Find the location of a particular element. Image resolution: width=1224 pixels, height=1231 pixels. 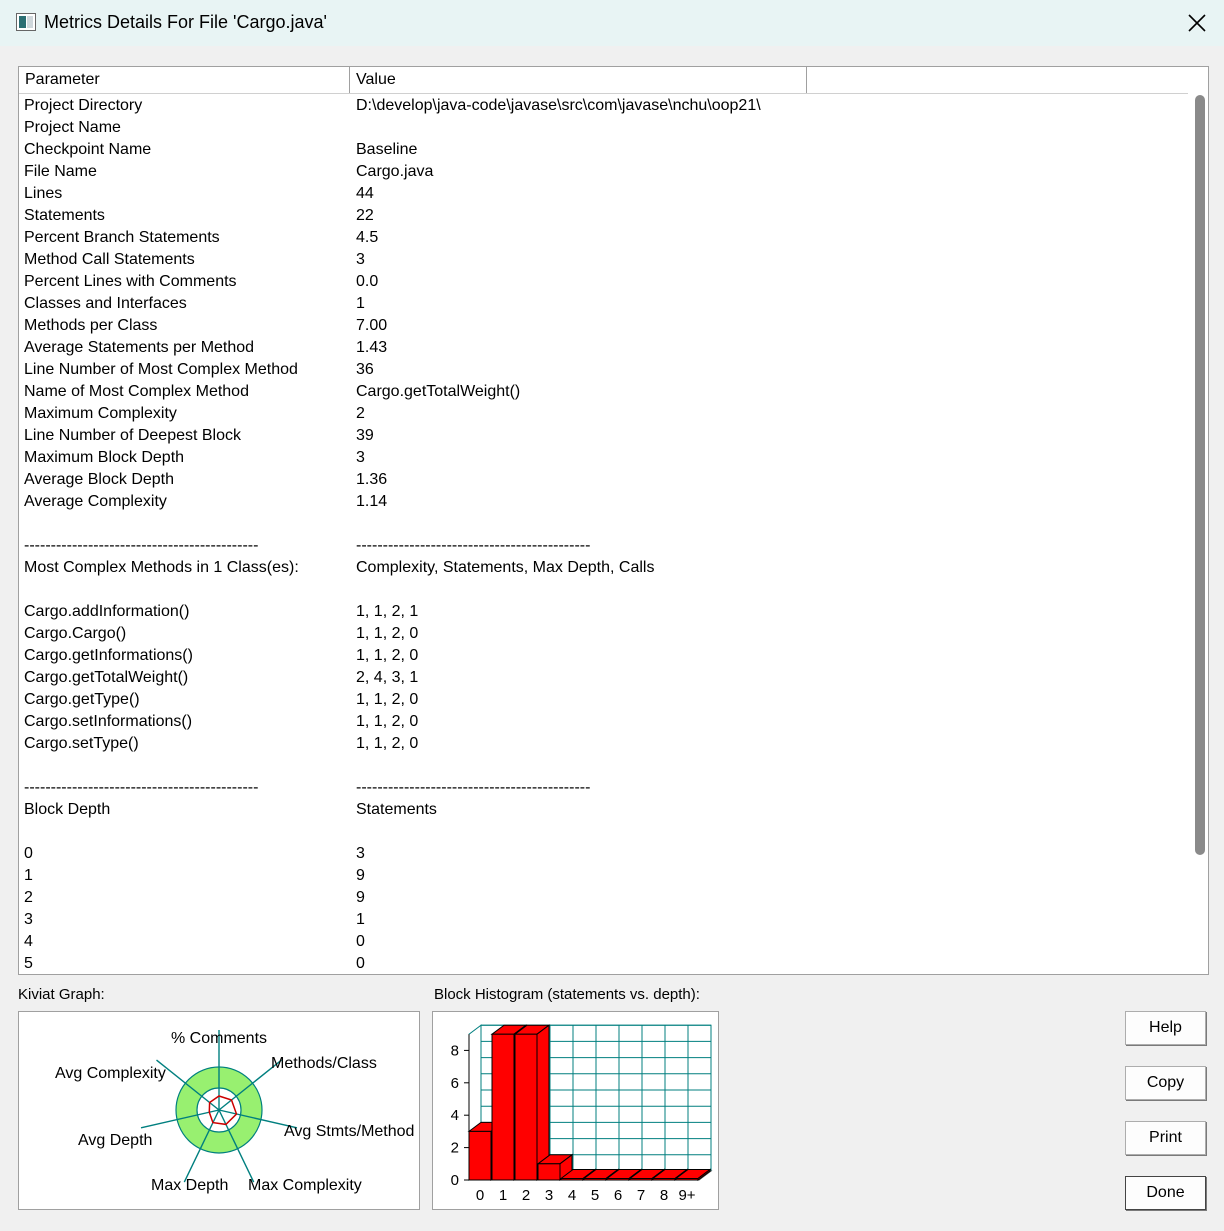

value-cell: 2, 4, 3, 1 is located at coordinates (387, 677).